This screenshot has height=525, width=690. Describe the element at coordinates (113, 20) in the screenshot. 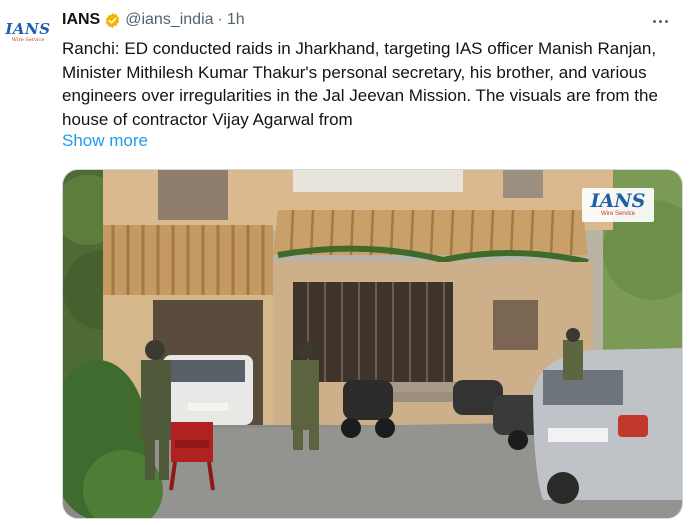

I see `verified-badge-icon` at that location.